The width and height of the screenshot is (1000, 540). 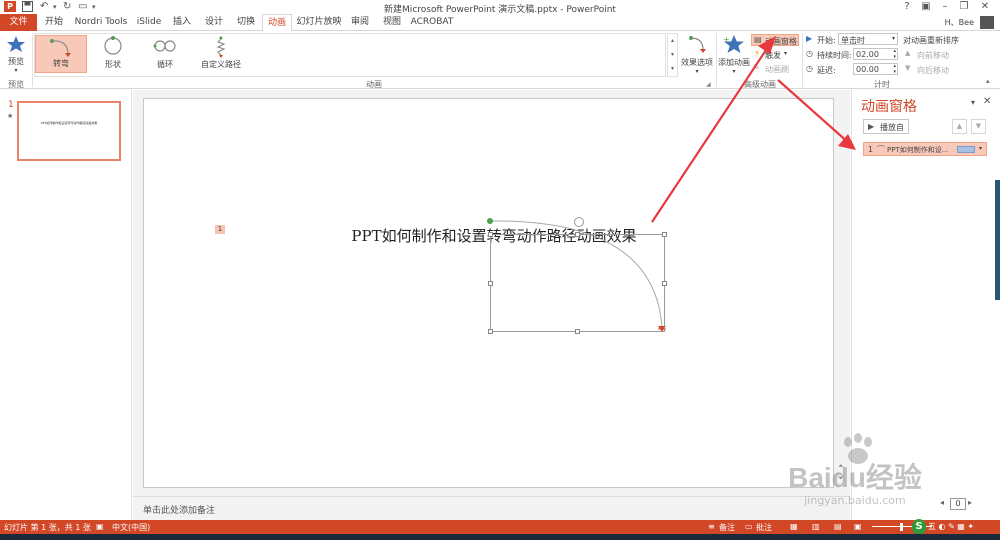 What do you see at coordinates (113, 45) in the screenshot?
I see `shapes-path-icon` at bounding box center [113, 45].